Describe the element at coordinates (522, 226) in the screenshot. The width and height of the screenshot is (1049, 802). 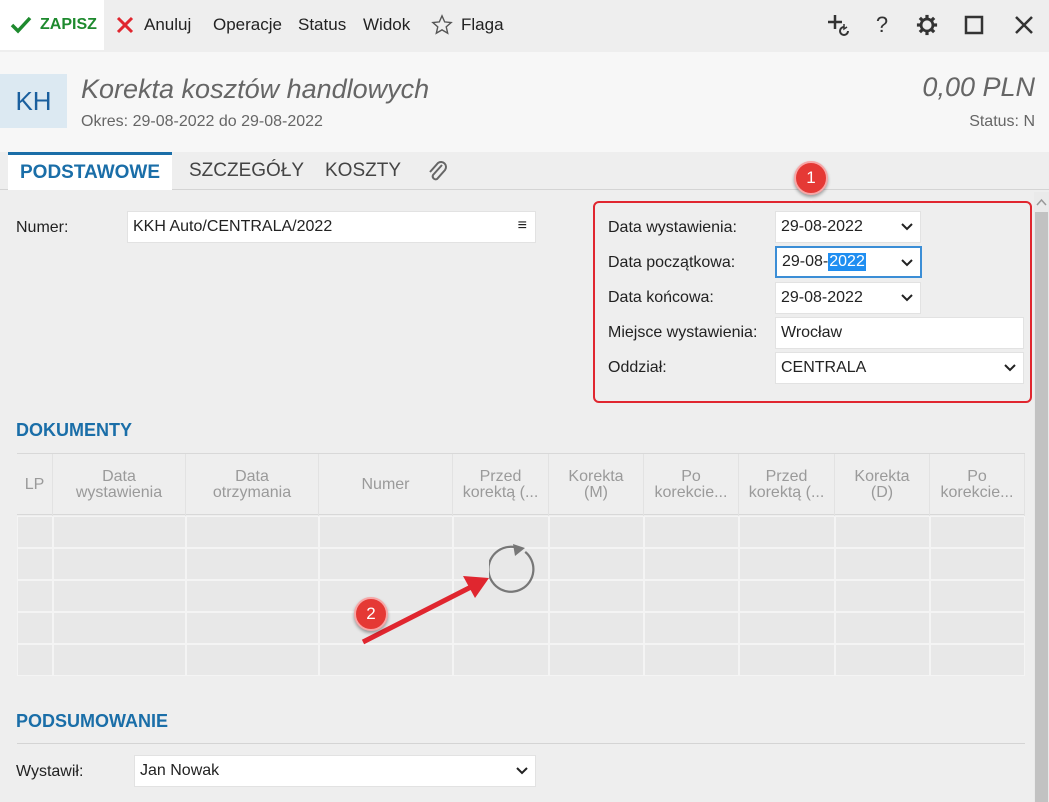
I see `menu-icon: ≡` at that location.